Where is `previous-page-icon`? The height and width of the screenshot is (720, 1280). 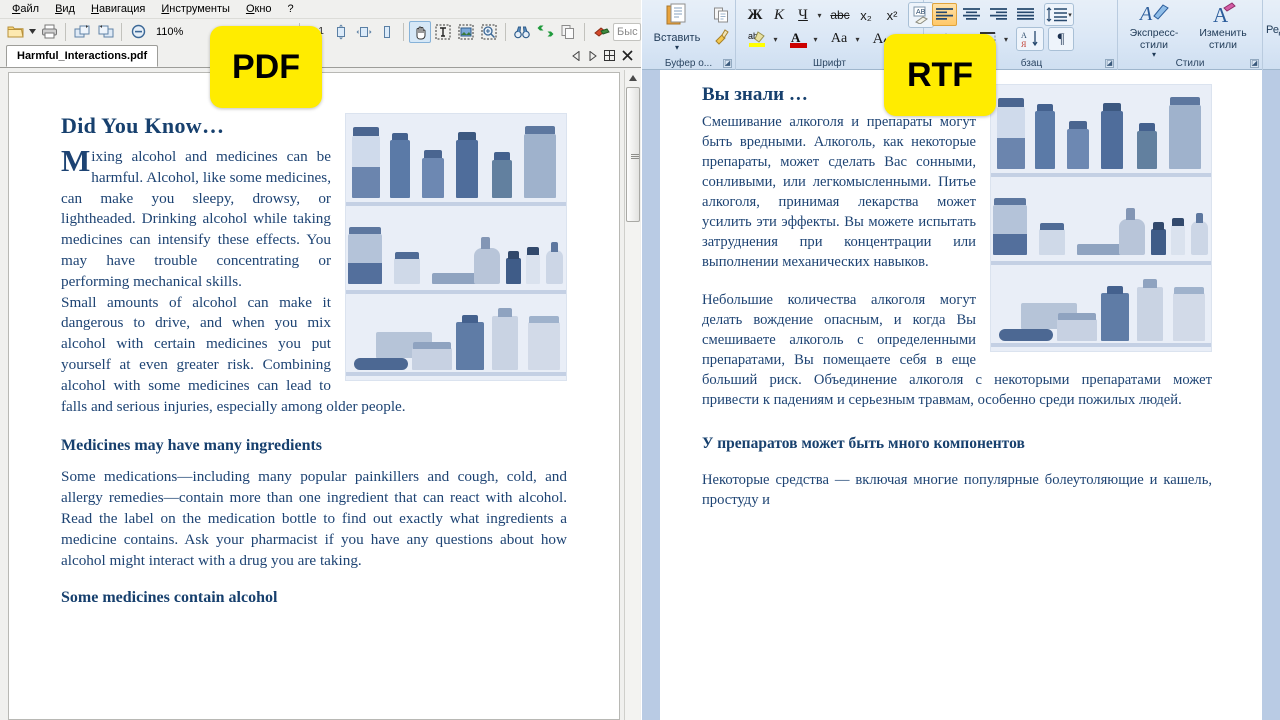 previous-page-icon is located at coordinates (576, 57).